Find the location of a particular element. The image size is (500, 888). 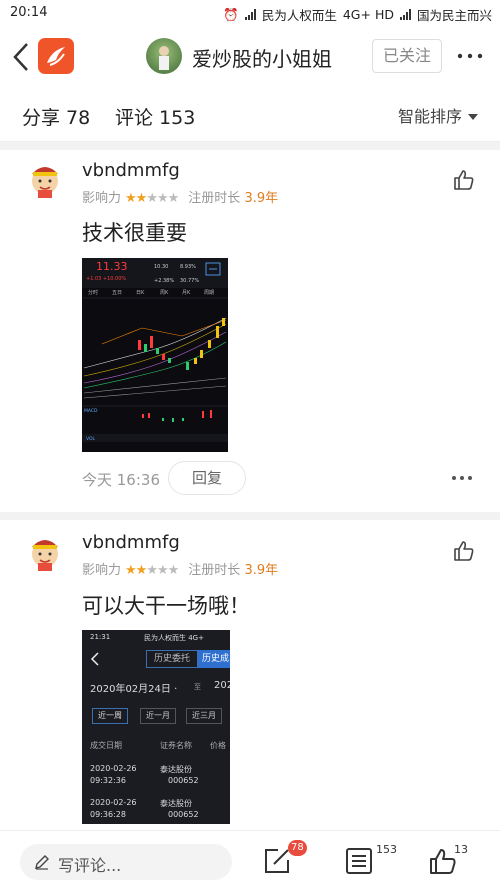

alarm-icon: ⏰ is located at coordinates (231, 14).